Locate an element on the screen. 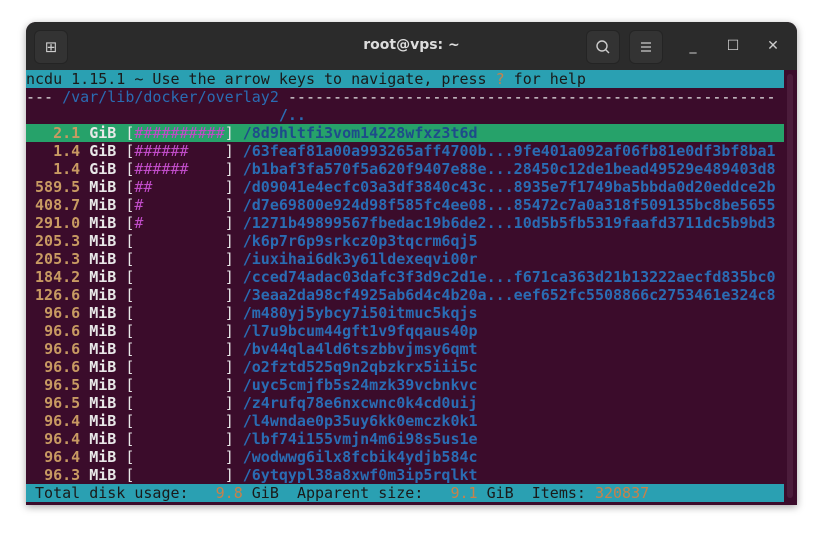 This screenshot has width=822, height=533. menu-button is located at coordinates (646, 47).